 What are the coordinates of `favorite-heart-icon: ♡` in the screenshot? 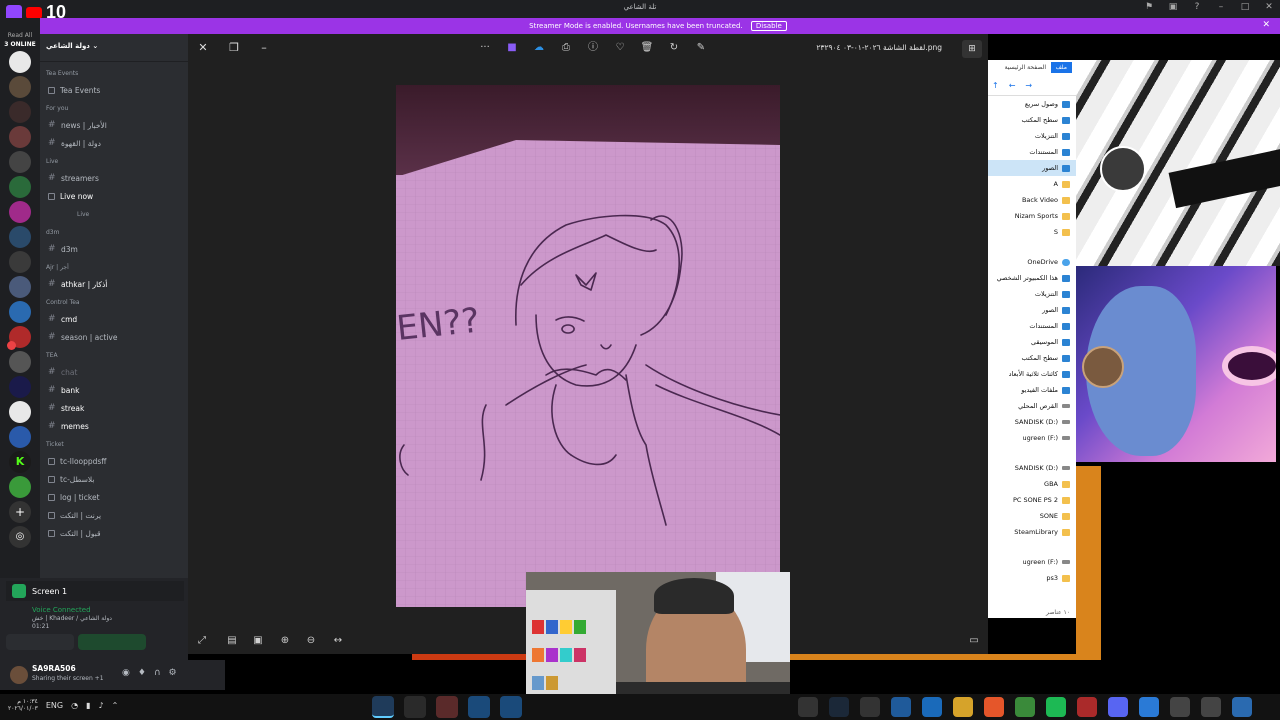 It's located at (620, 48).